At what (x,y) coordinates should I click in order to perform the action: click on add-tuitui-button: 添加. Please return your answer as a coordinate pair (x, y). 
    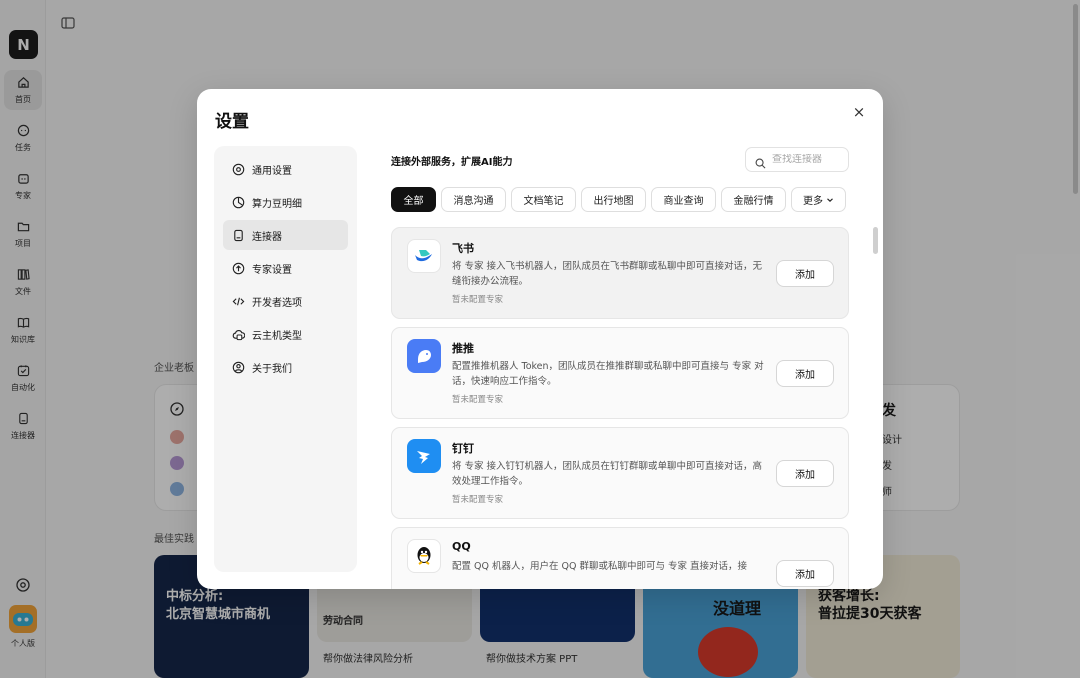
    Looking at the image, I should click on (805, 373).